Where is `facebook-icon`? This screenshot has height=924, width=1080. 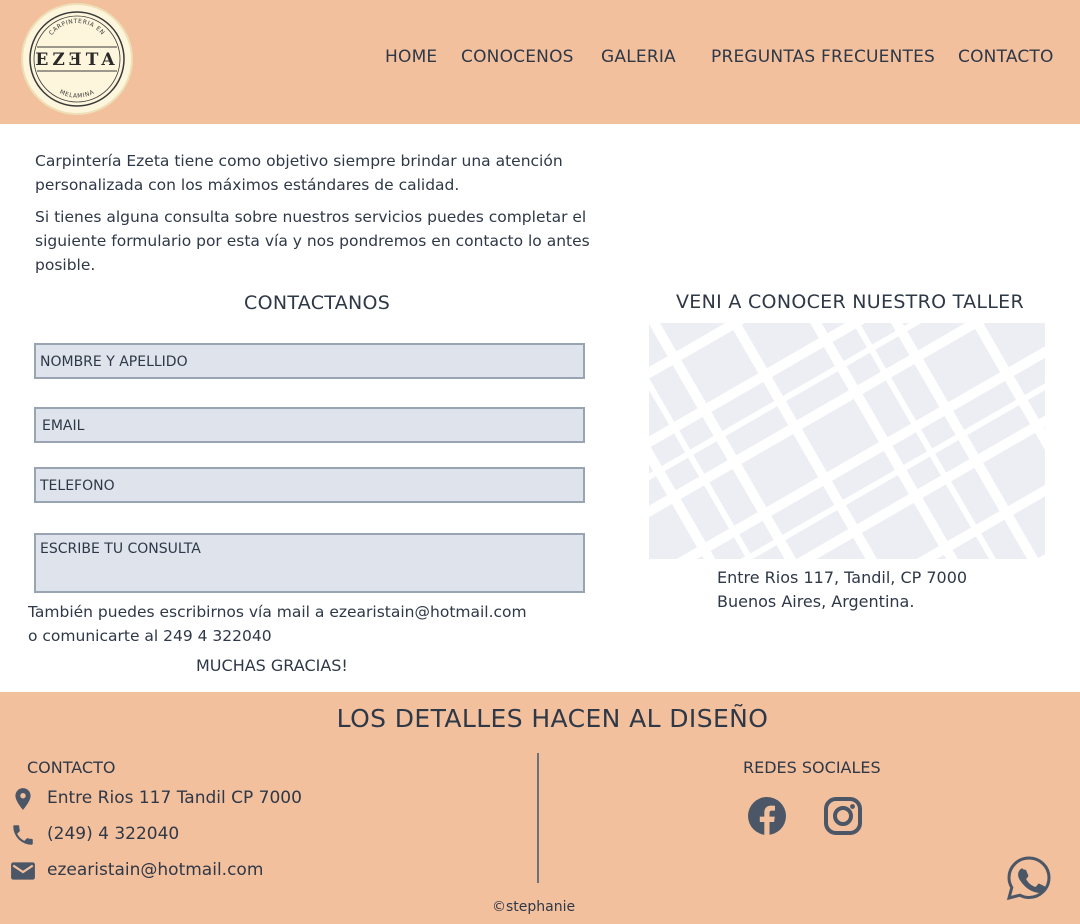
facebook-icon is located at coordinates (767, 816).